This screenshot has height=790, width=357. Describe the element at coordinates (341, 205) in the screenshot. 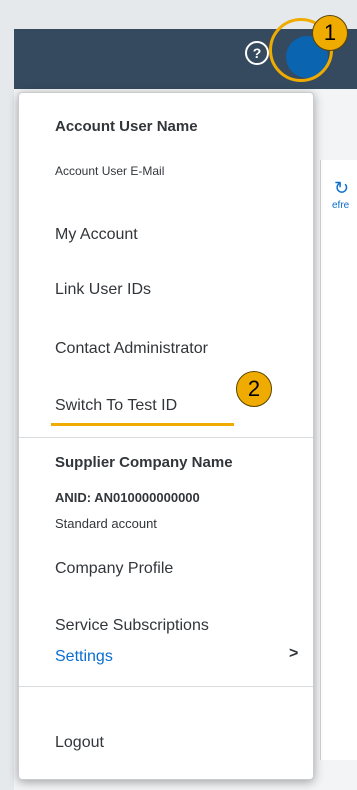

I see `refresh-label: efre` at that location.